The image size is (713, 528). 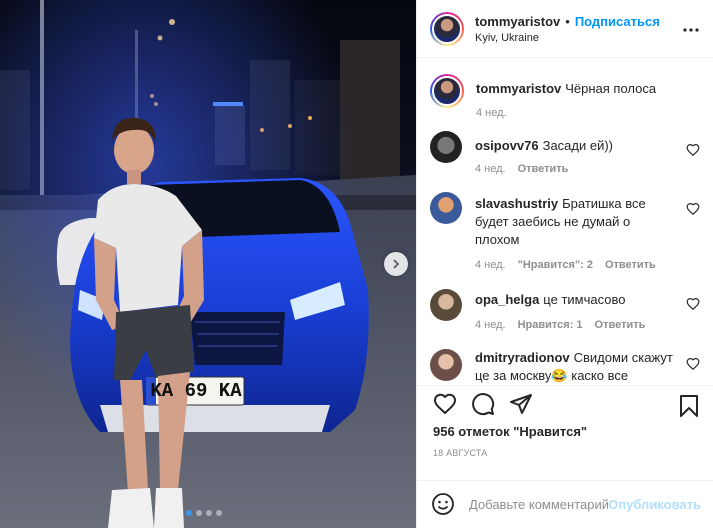 I want to click on save-button, so click(x=689, y=406).